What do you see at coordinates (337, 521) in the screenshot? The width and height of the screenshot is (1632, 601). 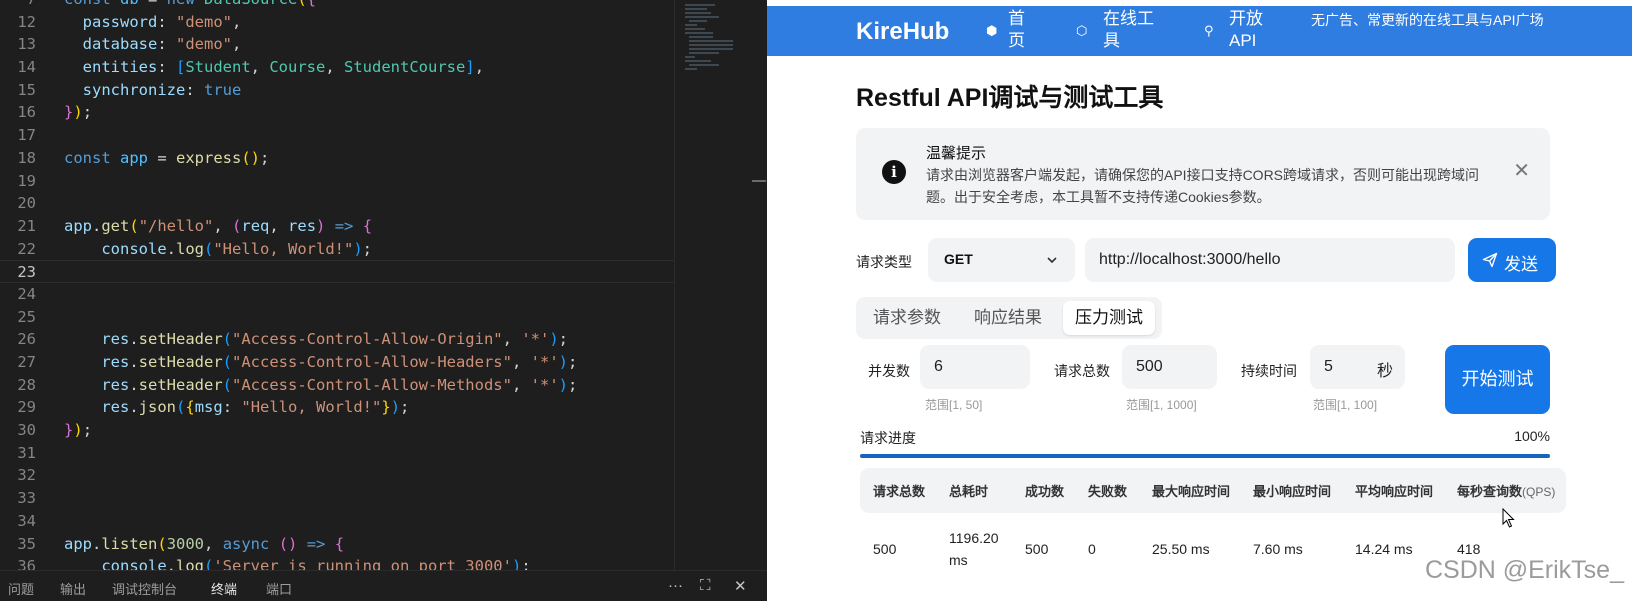 I see `code-line: 34` at bounding box center [337, 521].